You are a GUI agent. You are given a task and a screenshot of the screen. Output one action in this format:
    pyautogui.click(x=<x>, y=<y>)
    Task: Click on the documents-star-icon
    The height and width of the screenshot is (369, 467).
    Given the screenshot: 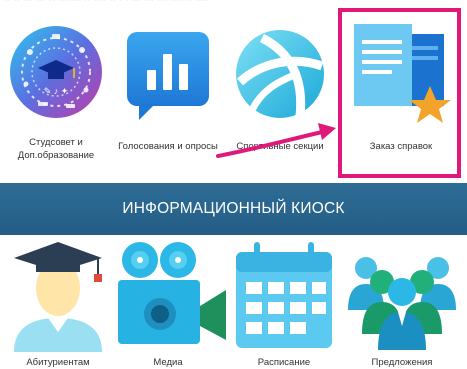 What is the action you would take?
    pyautogui.click(x=402, y=73)
    